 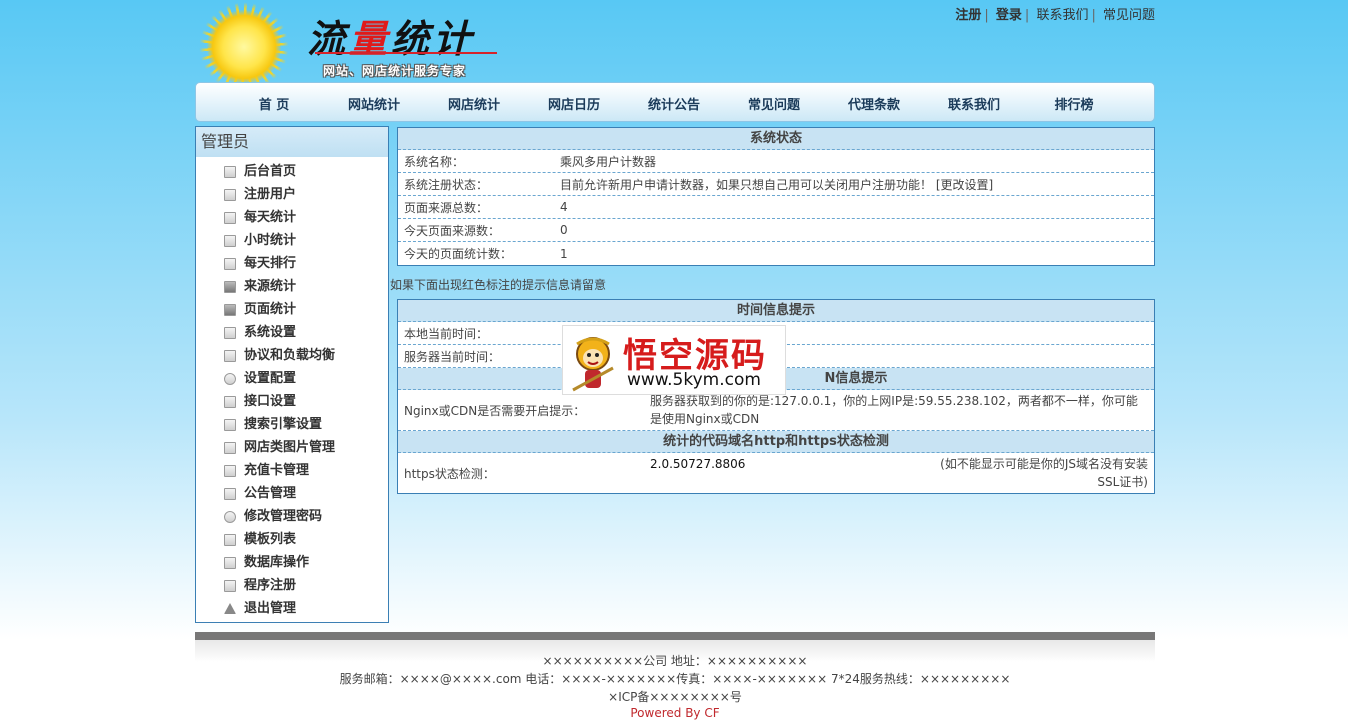 What do you see at coordinates (328, 38) in the screenshot?
I see `brand-part-1: 流` at bounding box center [328, 38].